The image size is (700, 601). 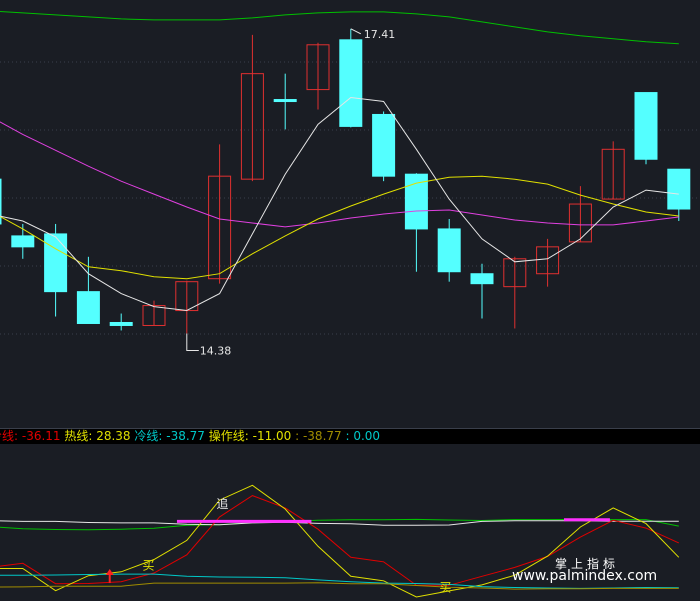 I want to click on legend-item-4: : -38.77, so click(x=320, y=436).